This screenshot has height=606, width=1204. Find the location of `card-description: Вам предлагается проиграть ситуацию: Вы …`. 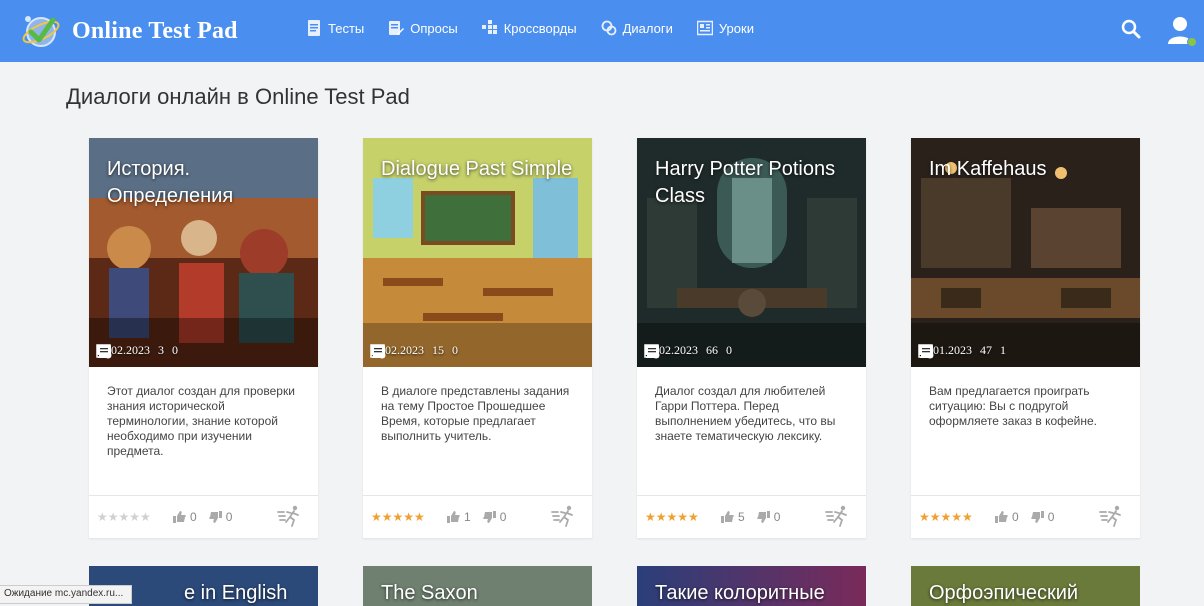

card-description: Вам предлагается проиграть ситуацию: Вы … is located at coordinates (1013, 406).